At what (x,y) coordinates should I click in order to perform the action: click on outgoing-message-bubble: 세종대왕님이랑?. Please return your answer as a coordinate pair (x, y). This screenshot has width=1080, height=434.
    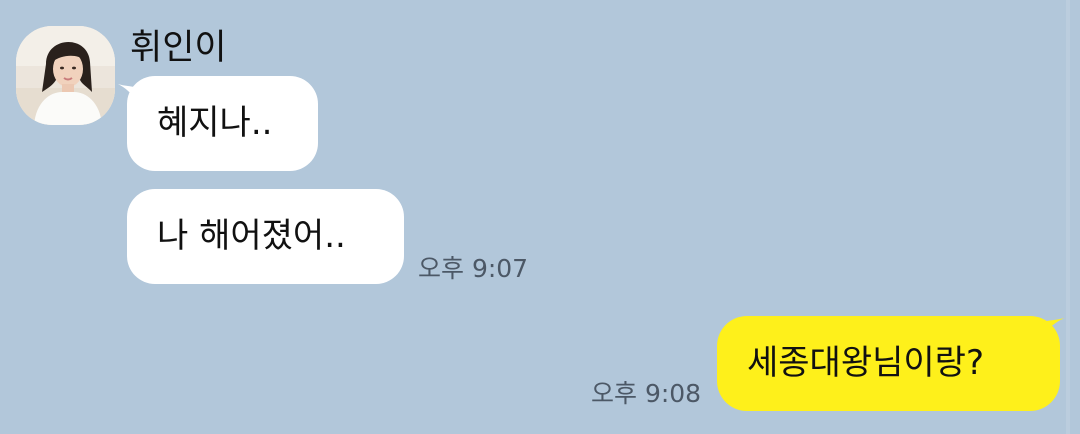
    Looking at the image, I should click on (888, 363).